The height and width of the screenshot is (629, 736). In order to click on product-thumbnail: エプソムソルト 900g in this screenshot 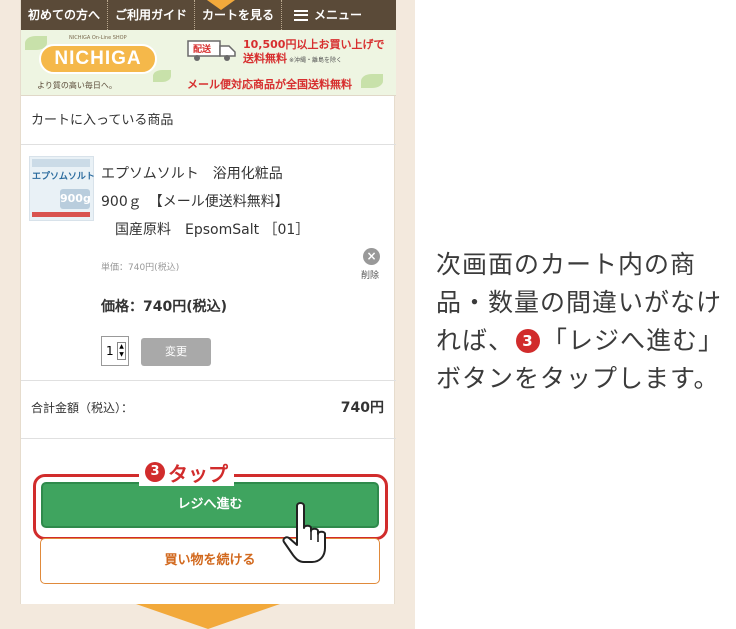, I will do `click(62, 188)`.